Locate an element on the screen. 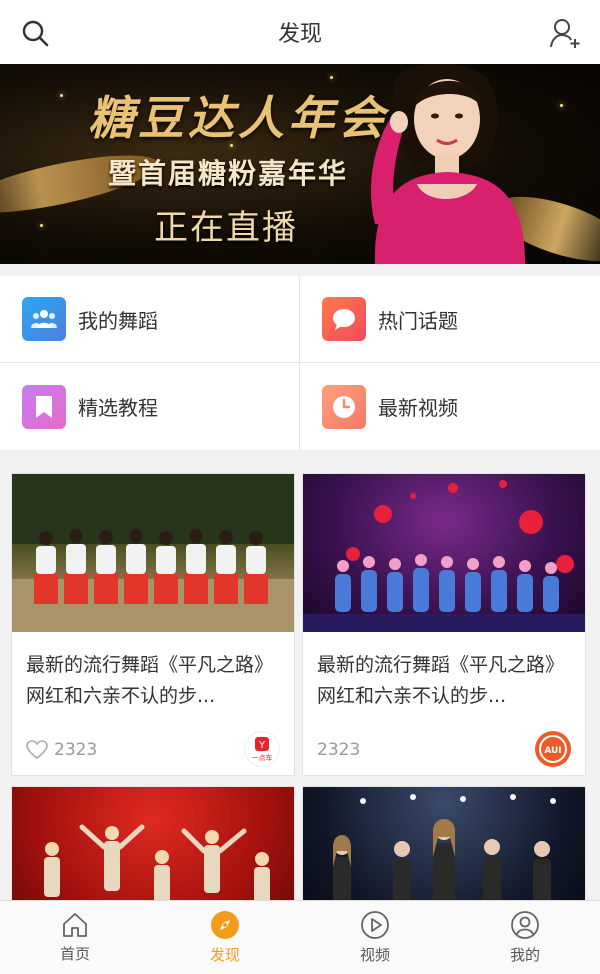  quick-link-label: 我的舞蹈 is located at coordinates (118, 320).